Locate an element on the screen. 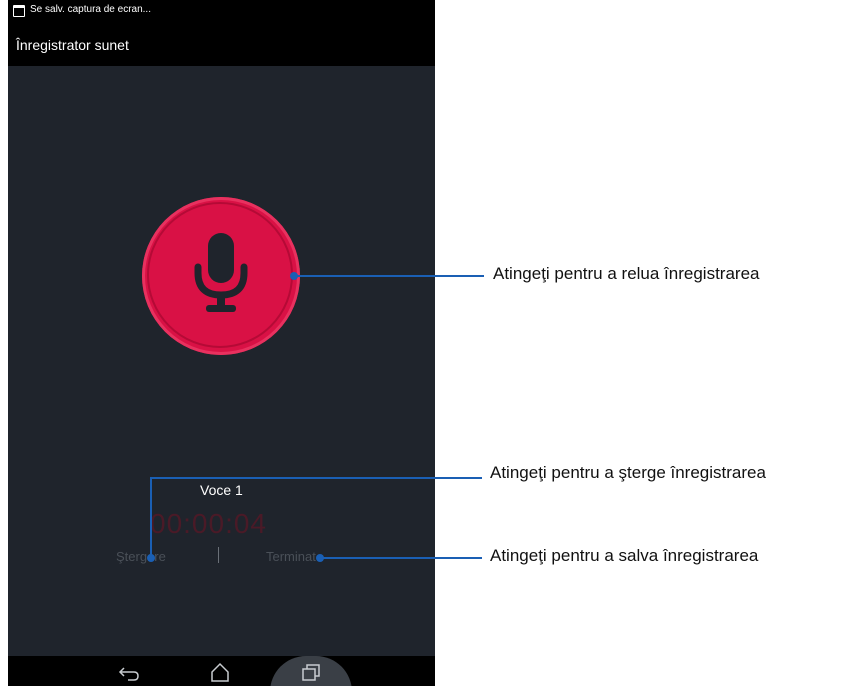 The height and width of the screenshot is (686, 861). save-callout-text: Atingeţi pentru a salva înregistrarea is located at coordinates (624, 555).